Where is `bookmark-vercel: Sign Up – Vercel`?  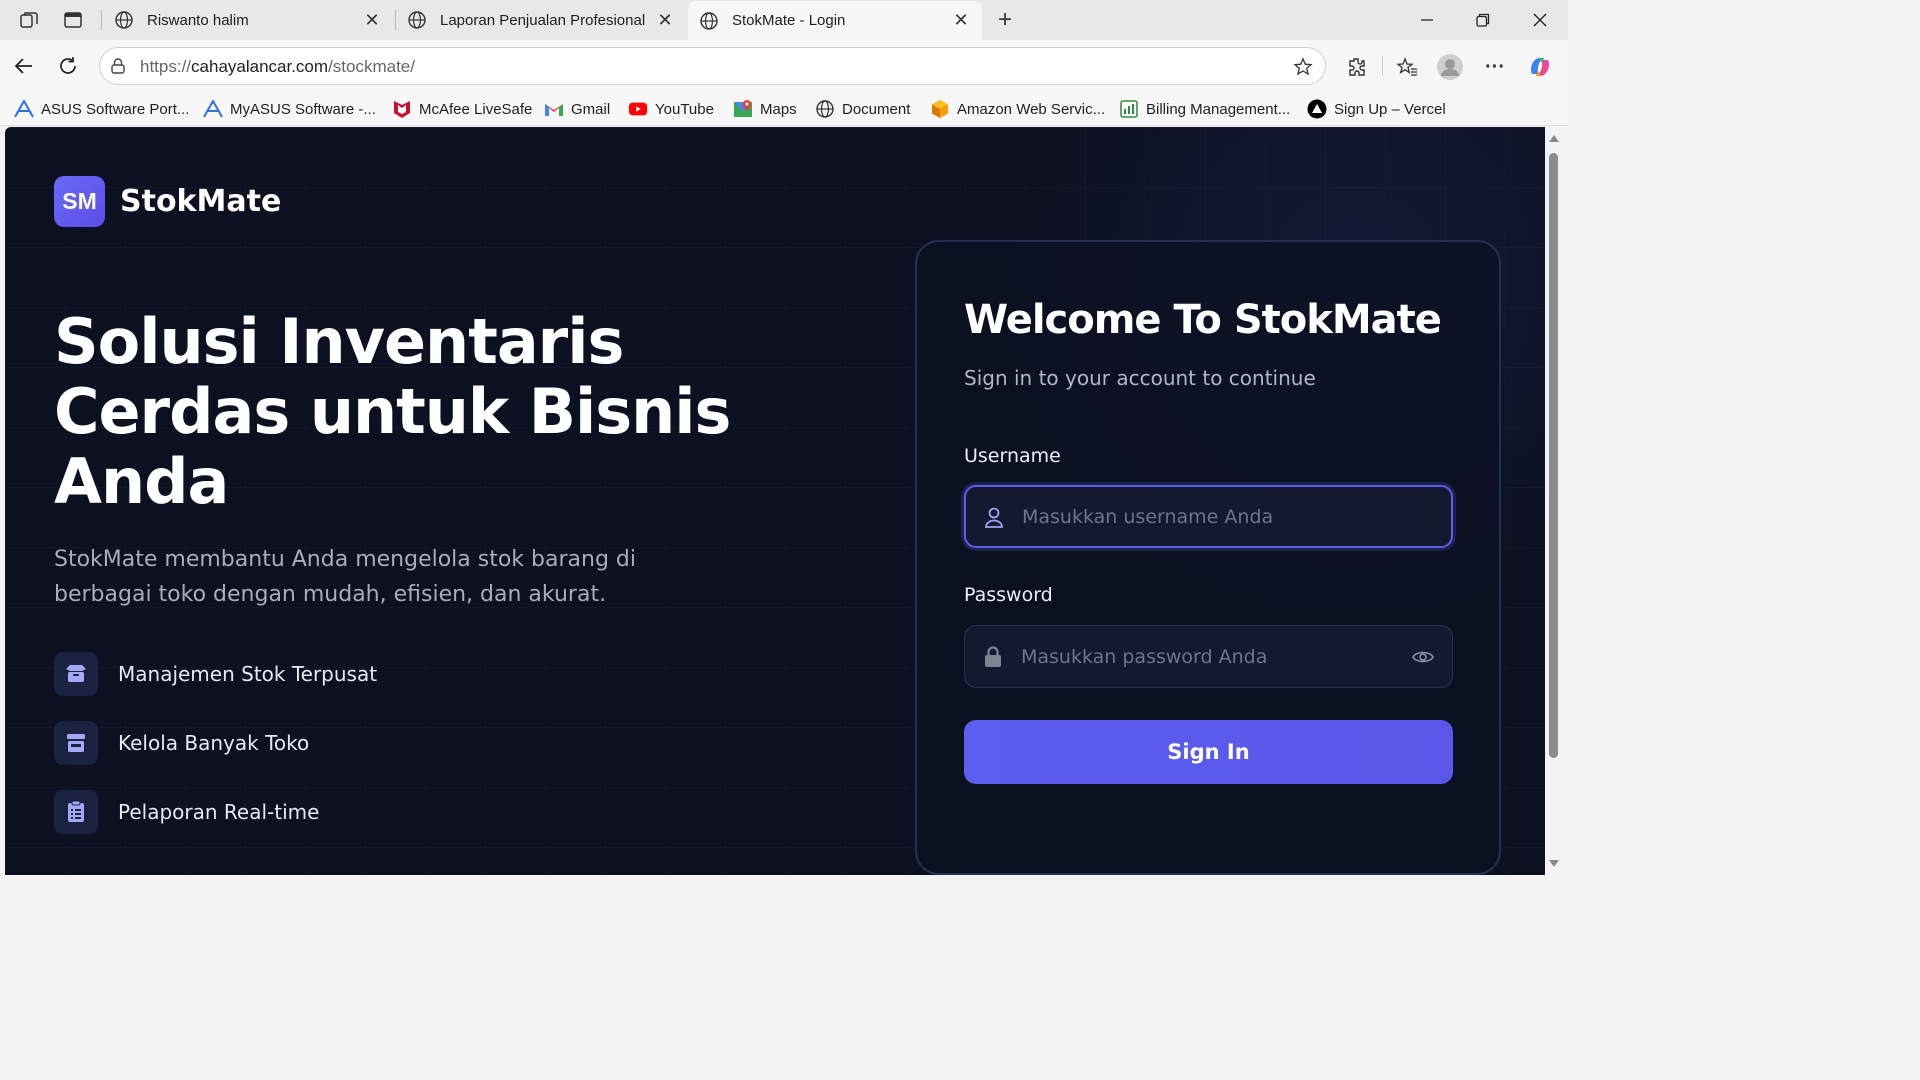
bookmark-vercel: Sign Up – Vercel is located at coordinates (1376, 109).